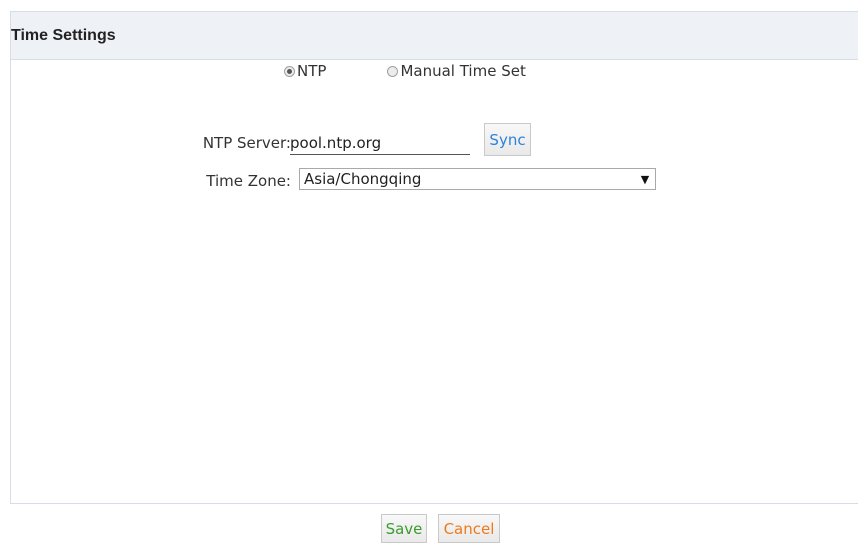  I want to click on time-mode-radio-group: NTP Manual Time Set, so click(405, 71).